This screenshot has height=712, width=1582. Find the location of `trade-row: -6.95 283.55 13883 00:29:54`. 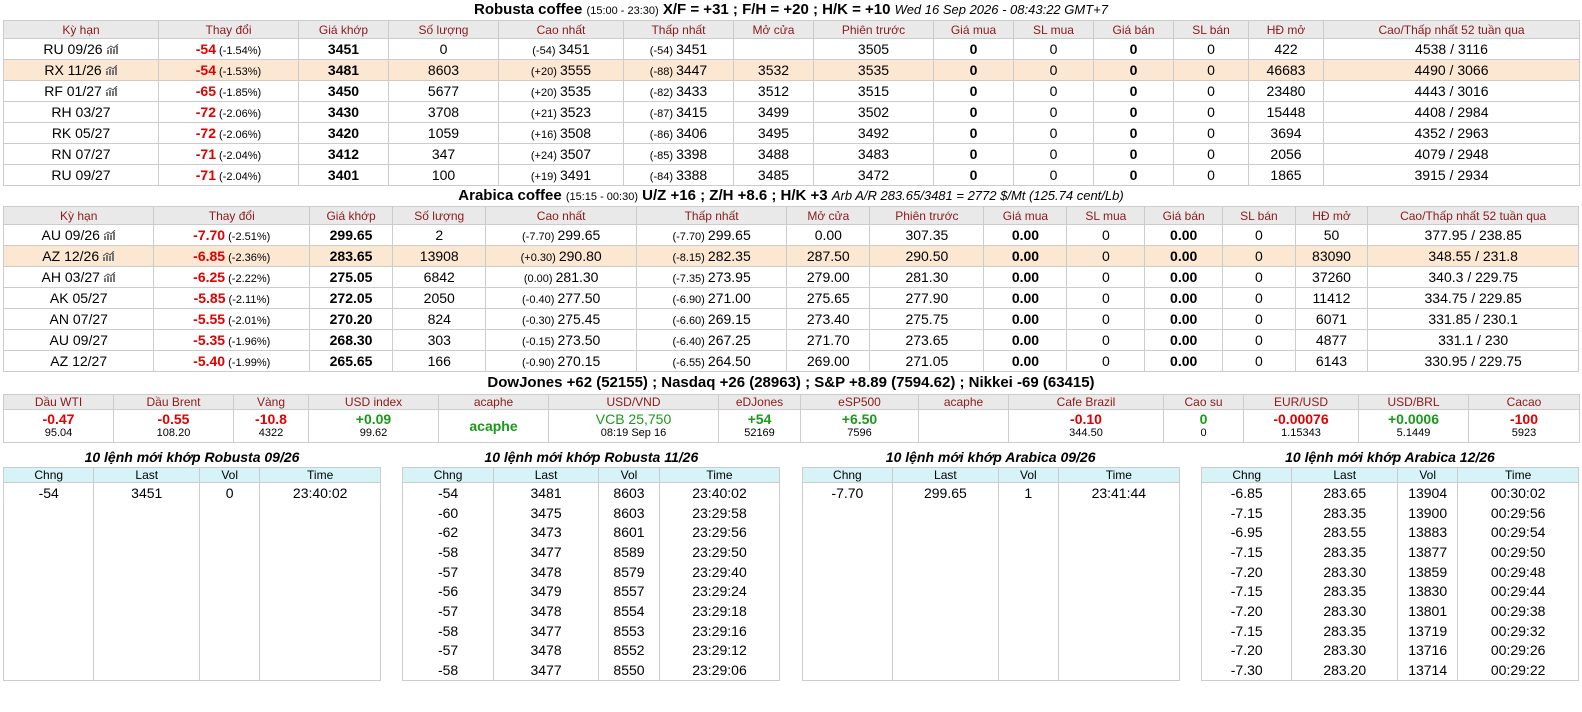

trade-row: -6.95 283.55 13883 00:29:54 is located at coordinates (1389, 532).